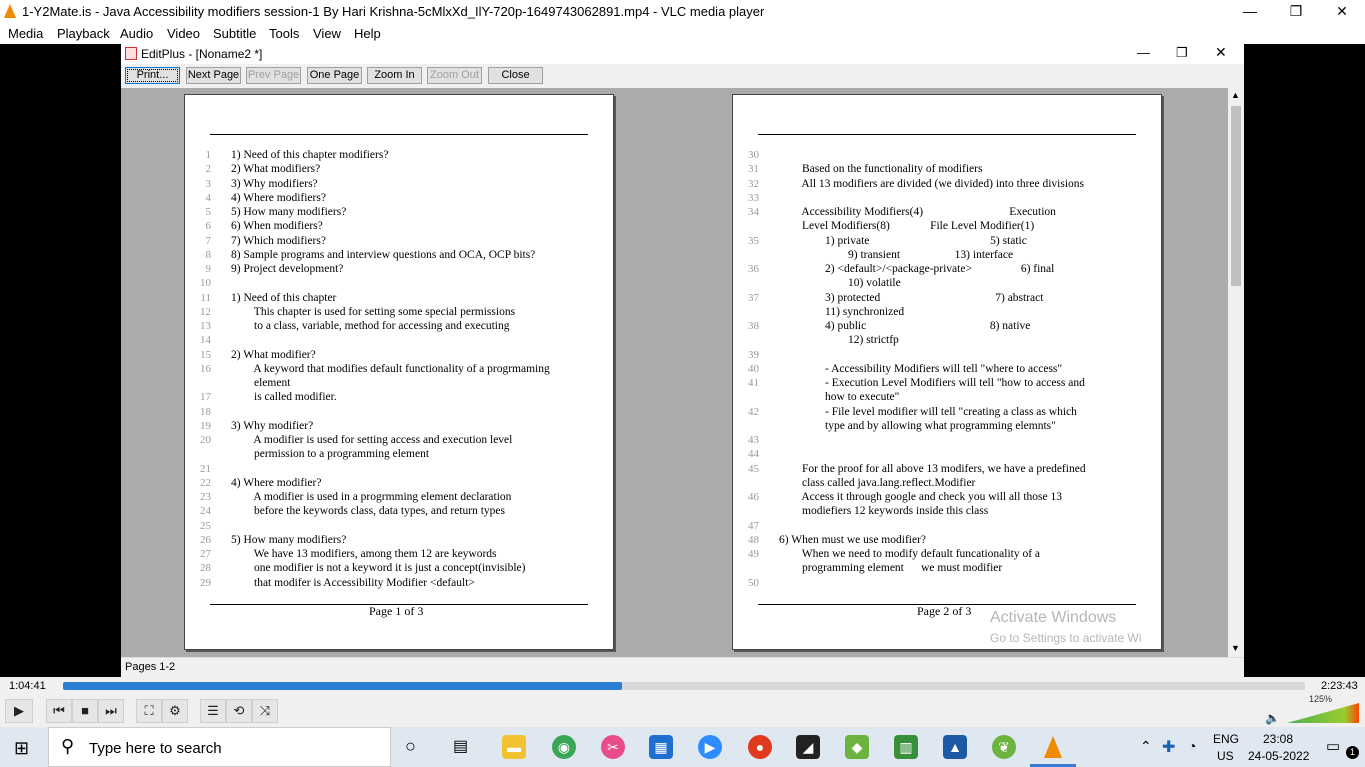  I want to click on next-button: ⏭, so click(111, 711).